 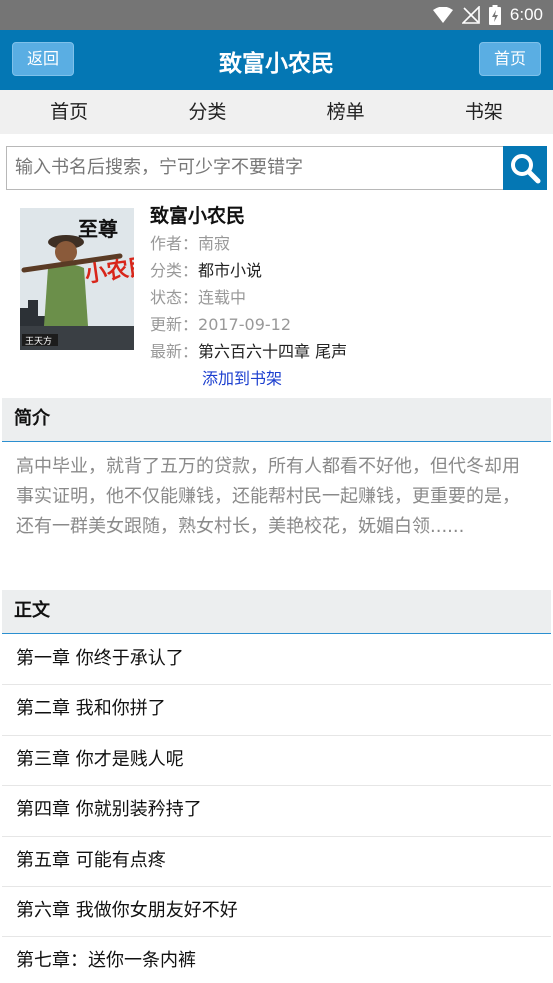 I want to click on nav-tabs: 首页 分类 榜单 书架, so click(x=276, y=112).